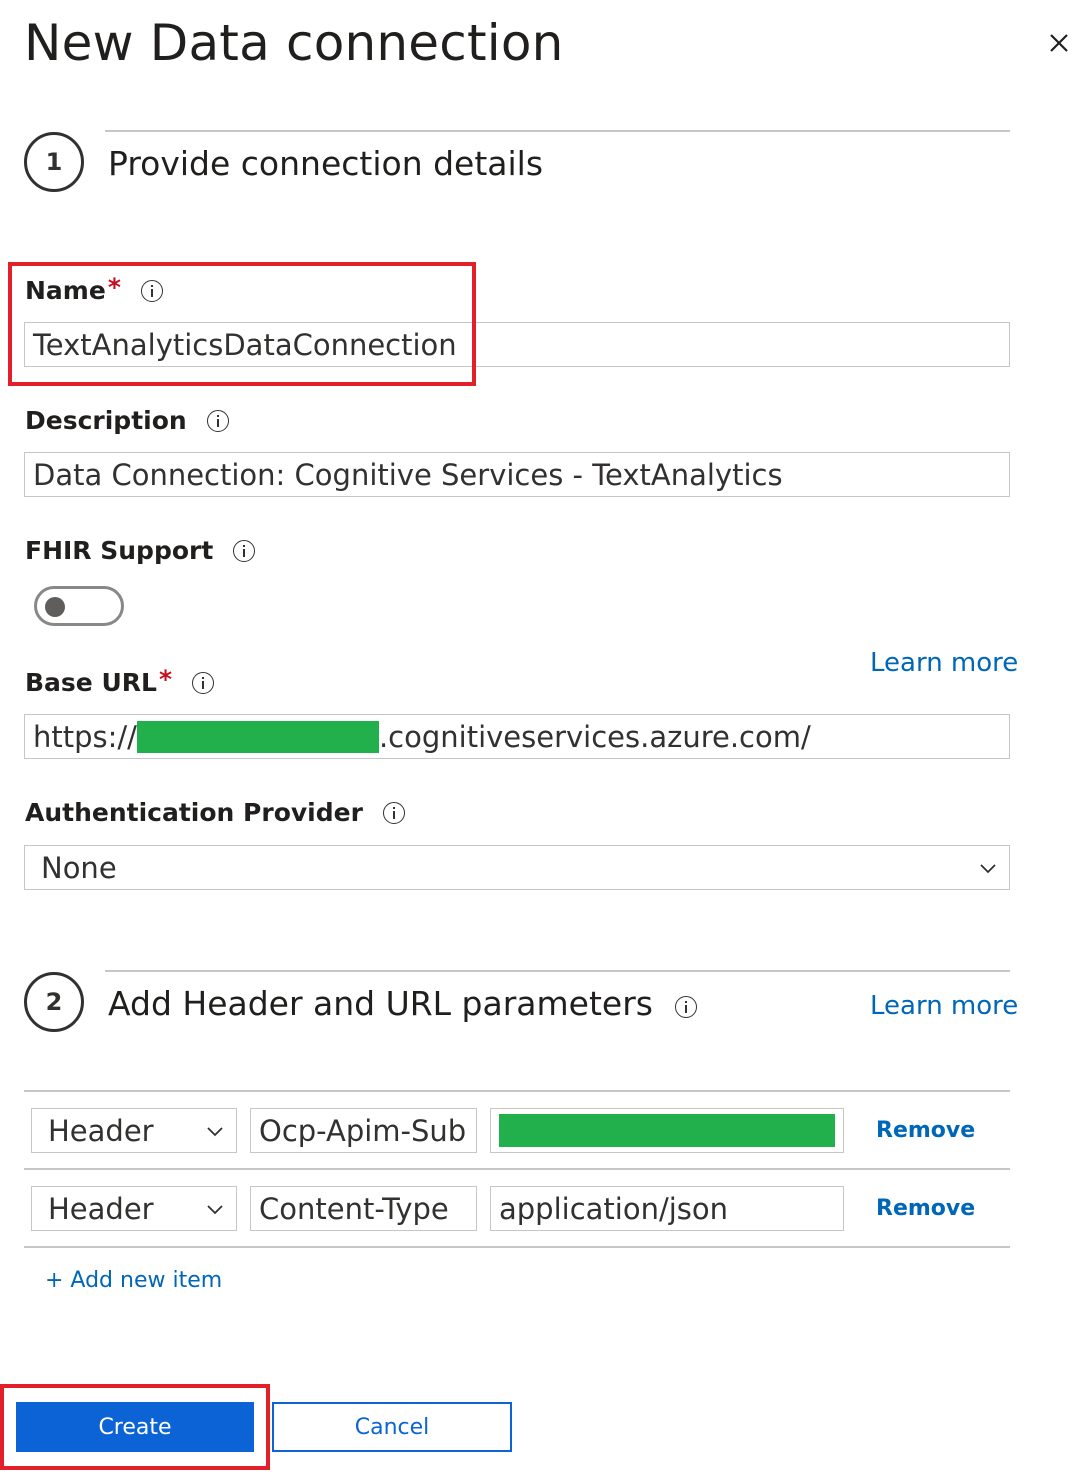 Image resolution: width=1069 pixels, height=1478 pixels. What do you see at coordinates (165, 679) in the screenshot?
I see `required-mark: *` at bounding box center [165, 679].